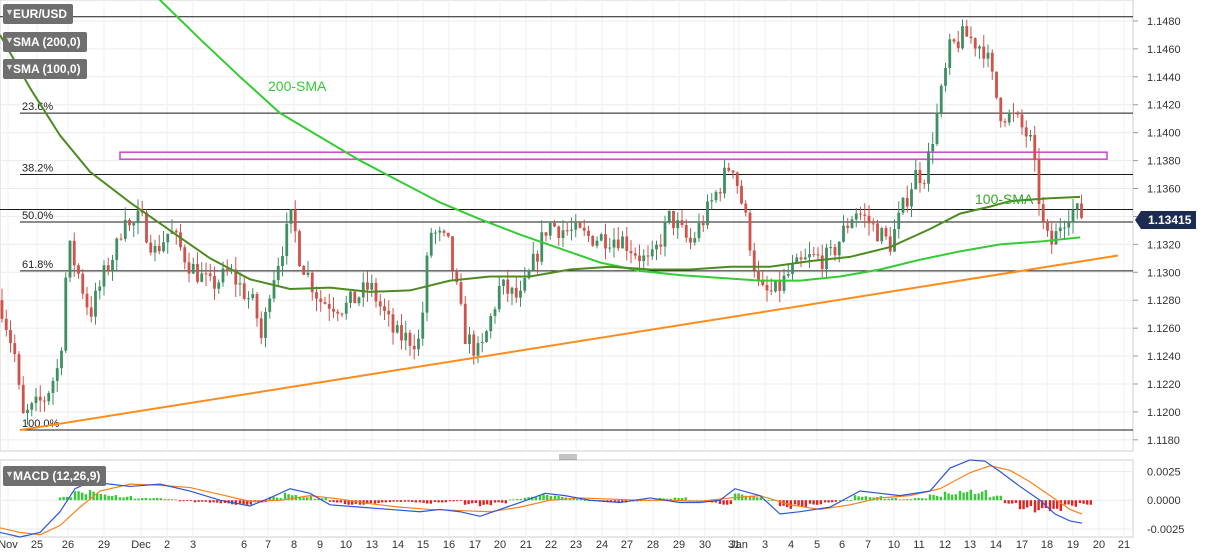 The width and height of the screenshot is (1207, 555). Describe the element at coordinates (1164, 357) in the screenshot. I see `price-tick-label: 1.1240` at that location.